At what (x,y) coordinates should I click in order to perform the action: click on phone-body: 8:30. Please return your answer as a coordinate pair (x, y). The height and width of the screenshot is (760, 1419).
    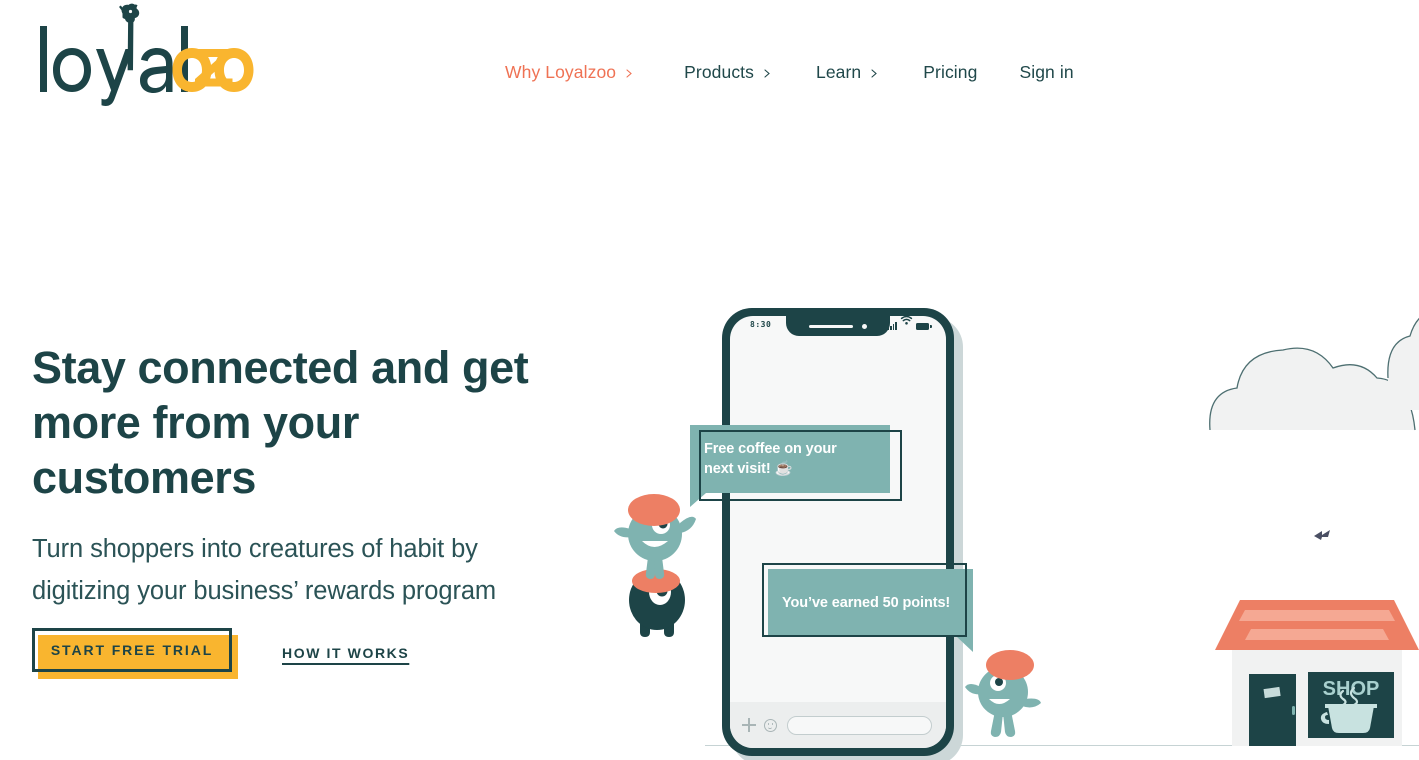
    Looking at the image, I should click on (838, 532).